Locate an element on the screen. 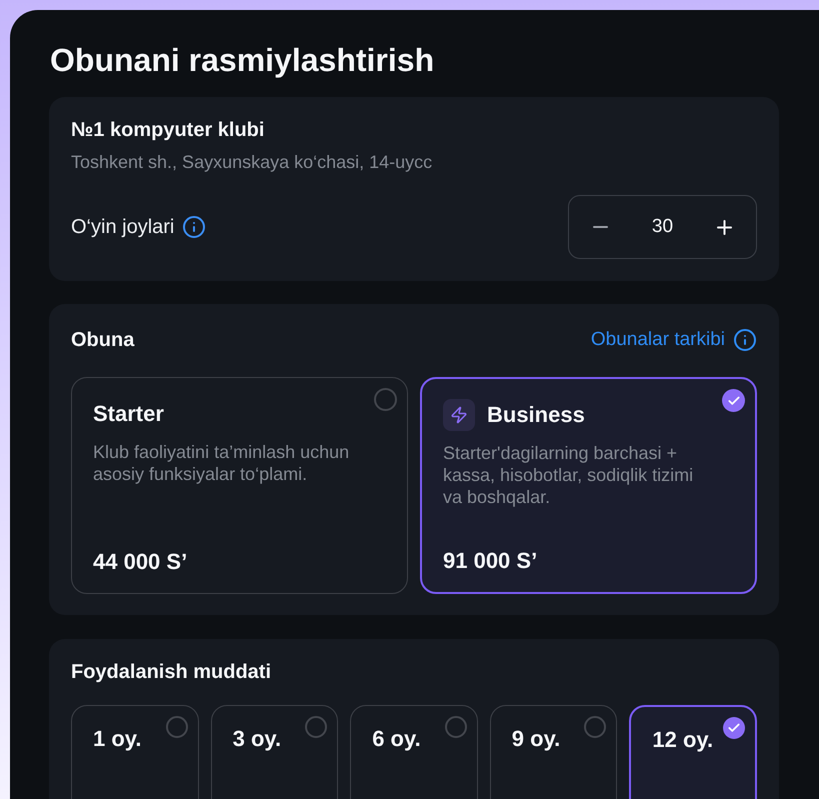 This screenshot has width=819, height=799. plan-name: Business is located at coordinates (536, 415).